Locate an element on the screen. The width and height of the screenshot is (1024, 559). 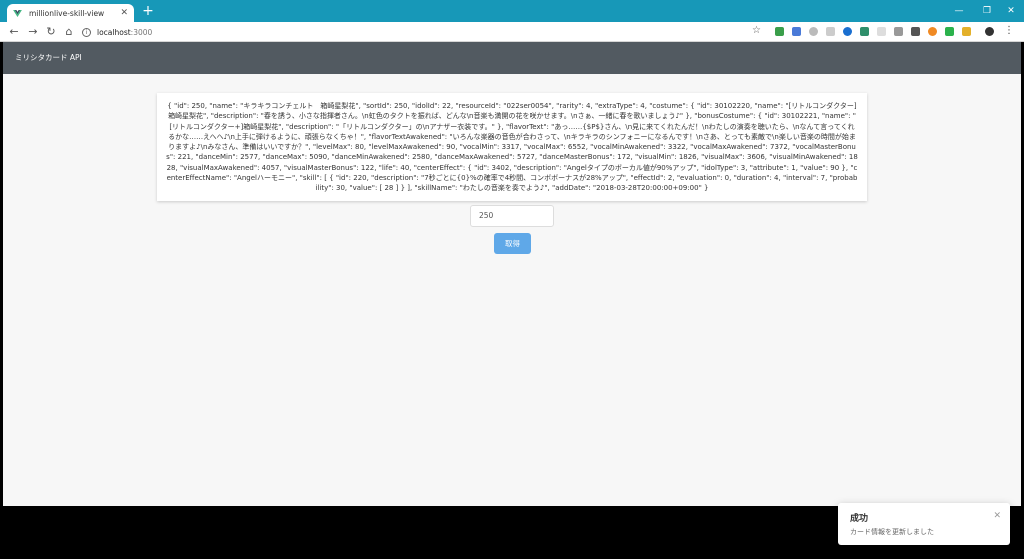
menu-dots-icon: ⋮ is located at coordinates (1009, 30).